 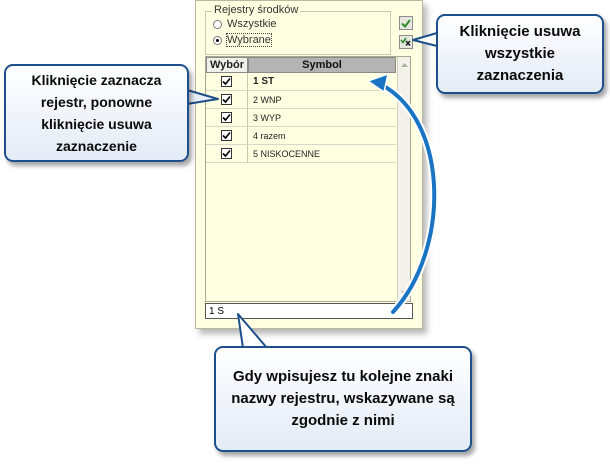 What do you see at coordinates (252, 331) in the screenshot?
I see `bottom-callout-pointer` at bounding box center [252, 331].